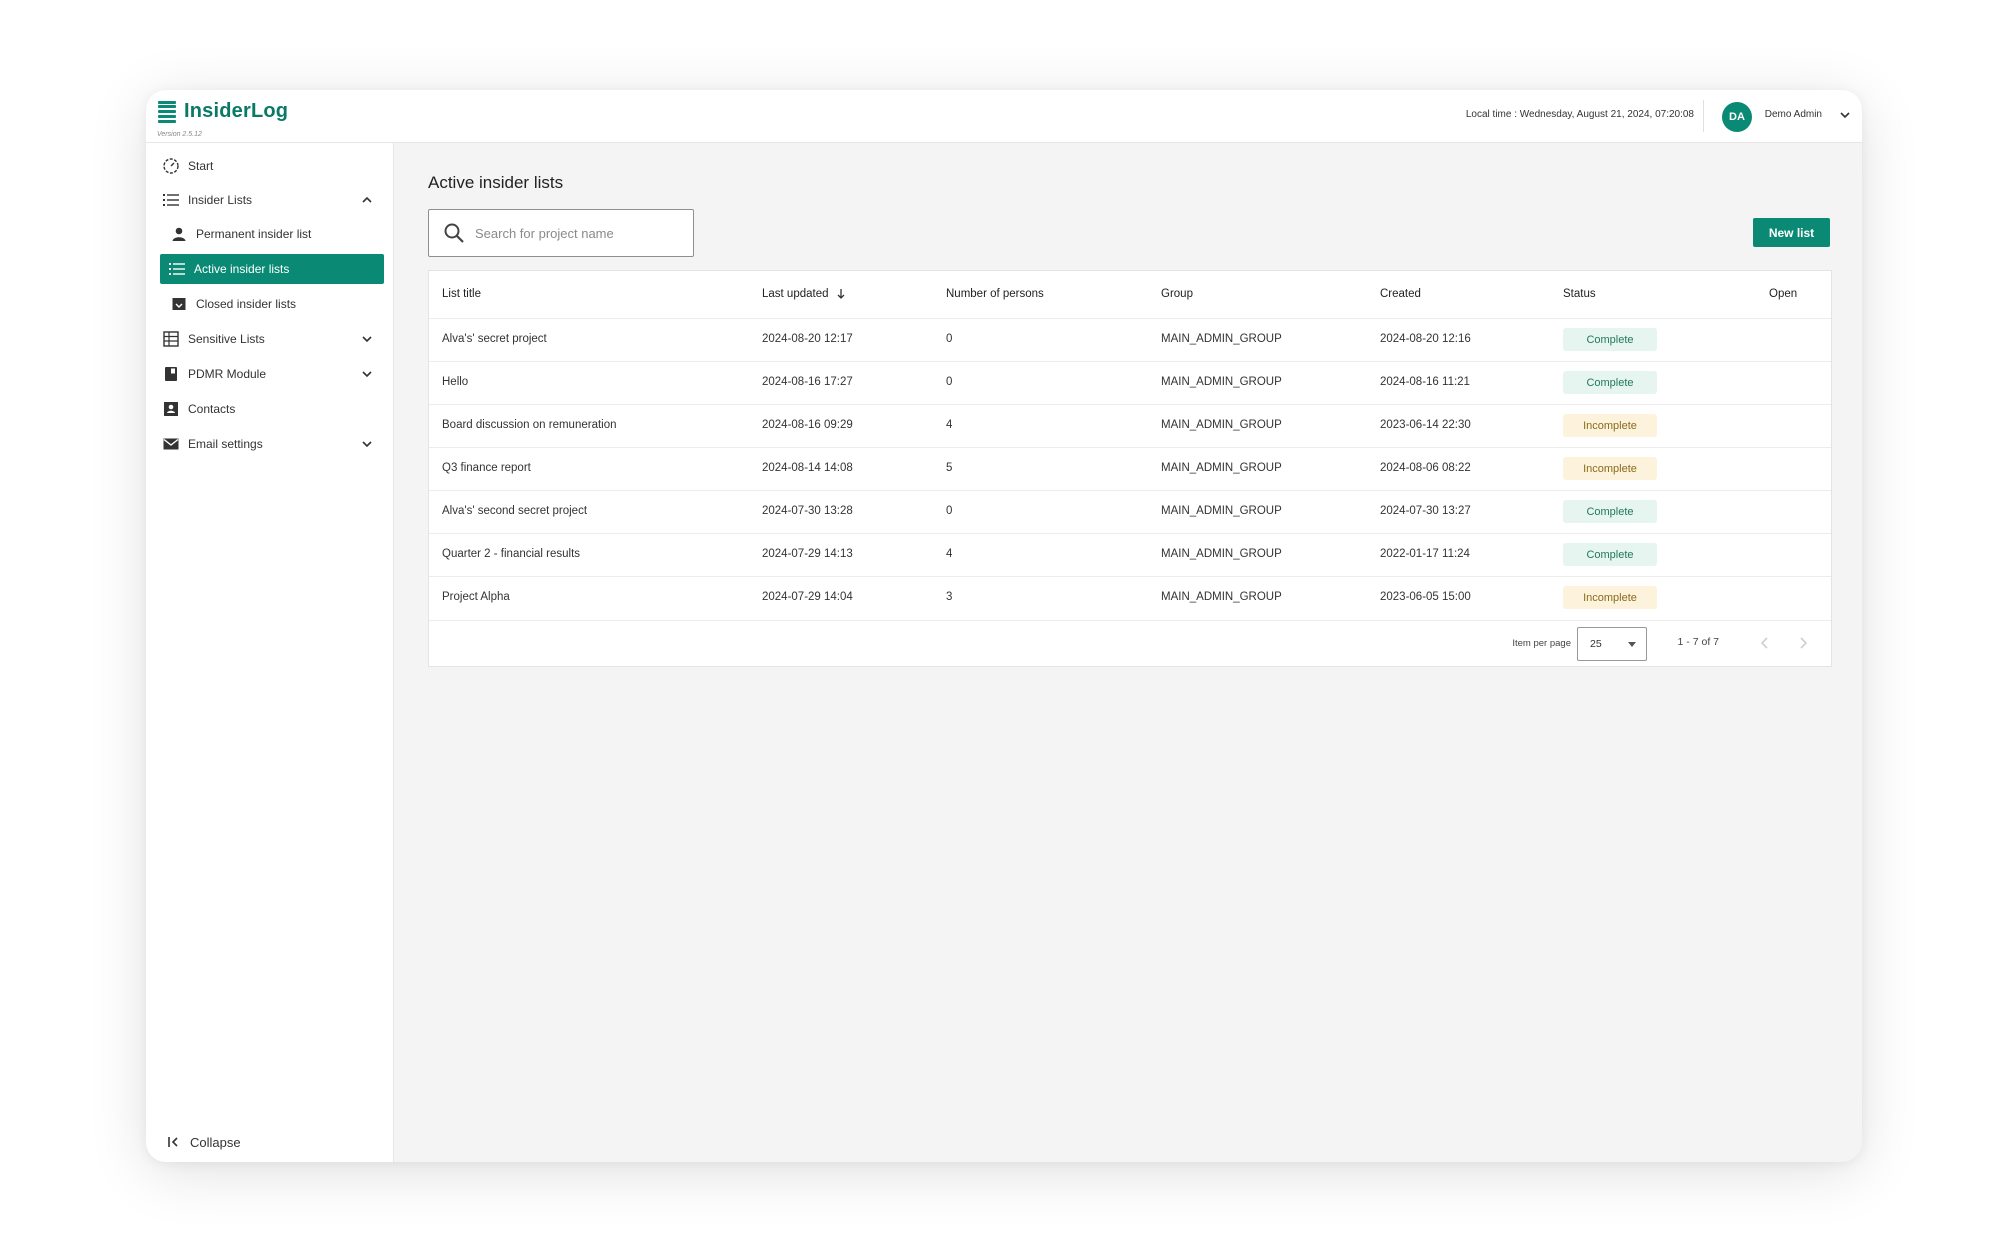 Image resolution: width=2000 pixels, height=1249 pixels. I want to click on cell-number-of-persons: 0, so click(949, 511).